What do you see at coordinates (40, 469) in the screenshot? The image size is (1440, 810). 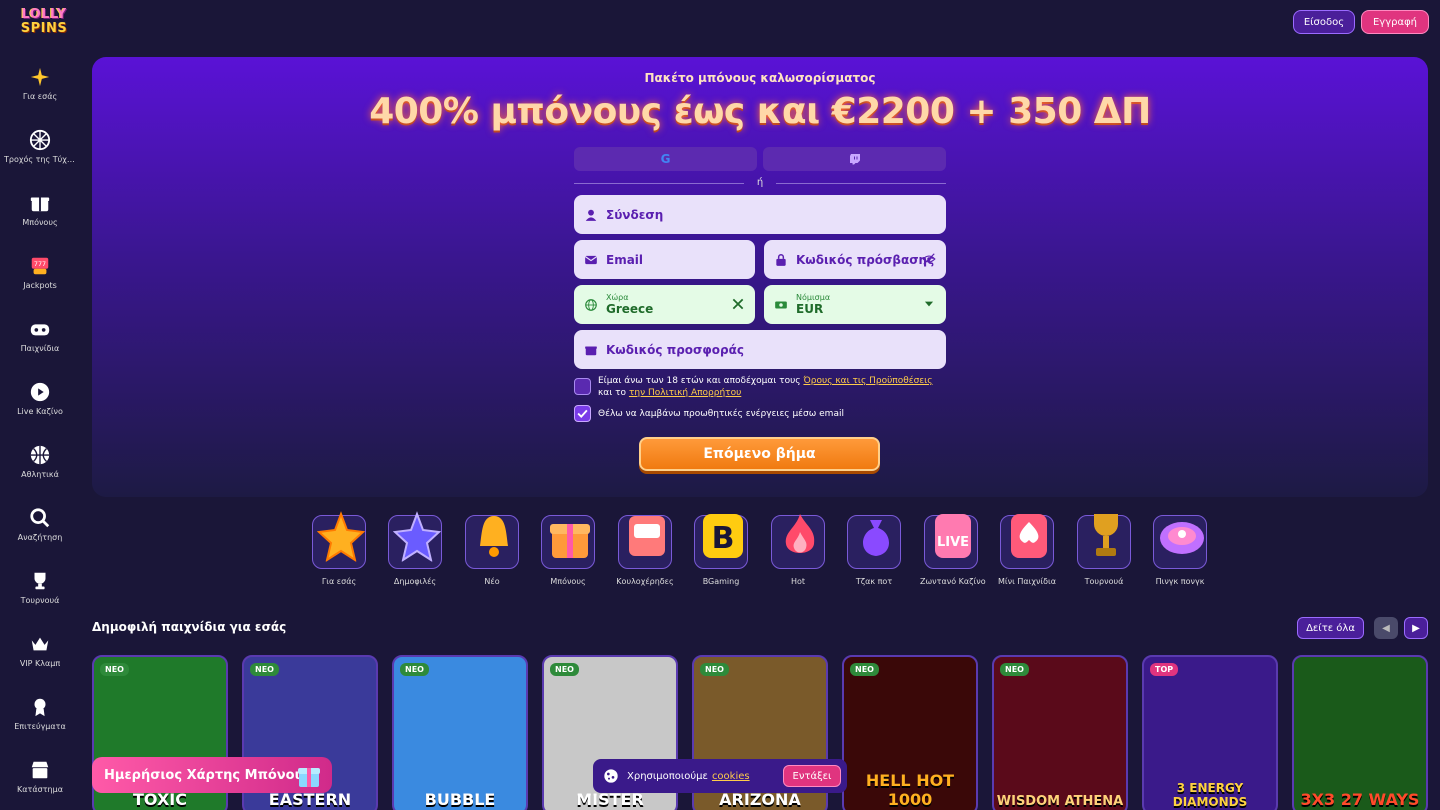 I see `sidebar-item-sports: Αθλητικά` at bounding box center [40, 469].